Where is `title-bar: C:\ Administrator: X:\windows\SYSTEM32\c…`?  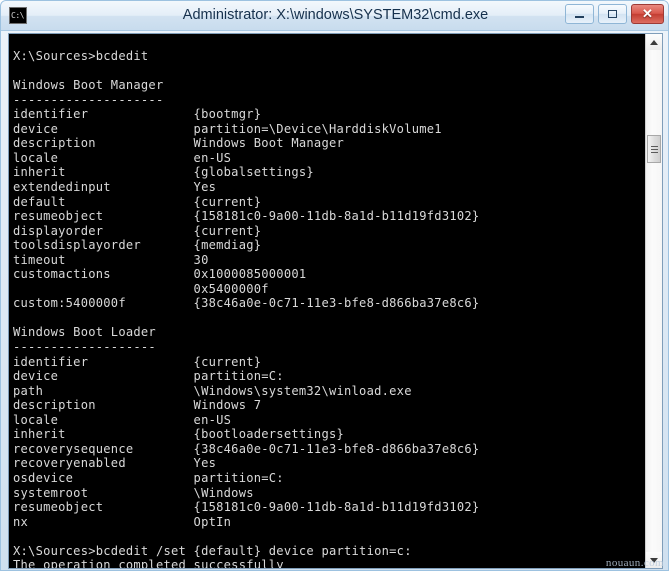
title-bar: C:\ Administrator: X:\windows\SYSTEM32\c… is located at coordinates (334, 16).